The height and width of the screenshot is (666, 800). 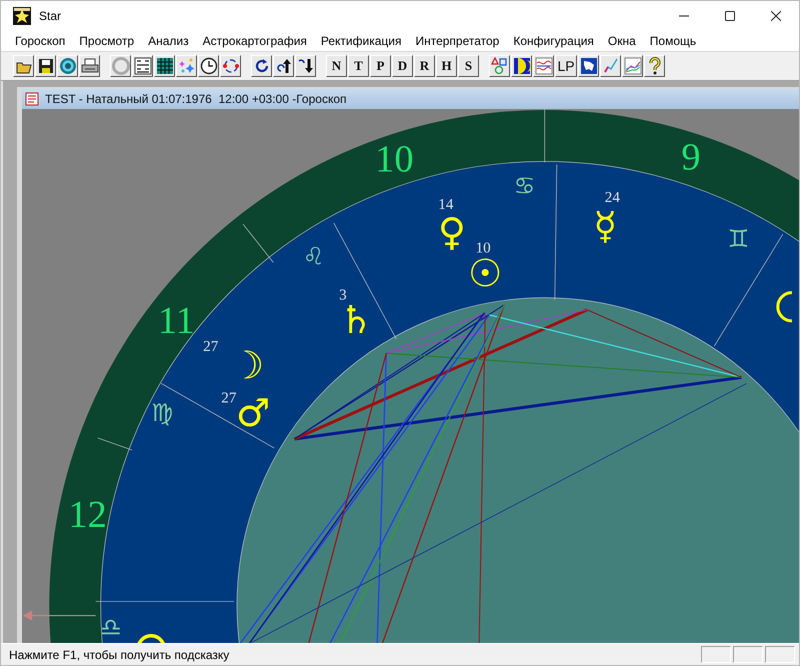 I want to click on rotate-button, so click(x=261, y=66).